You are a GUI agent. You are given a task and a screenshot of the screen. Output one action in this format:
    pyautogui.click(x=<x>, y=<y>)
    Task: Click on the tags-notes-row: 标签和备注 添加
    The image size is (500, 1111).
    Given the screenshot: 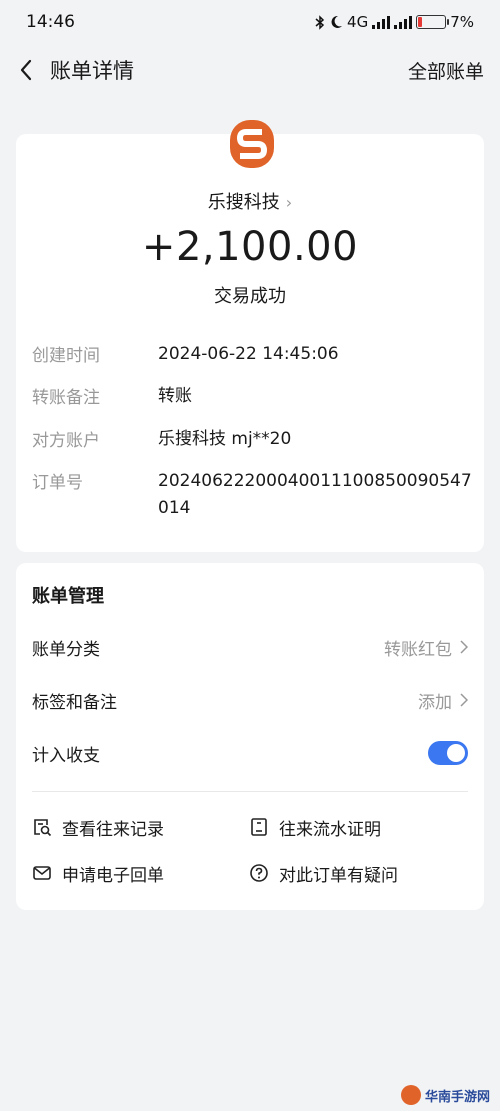 What is the action you would take?
    pyautogui.click(x=250, y=700)
    